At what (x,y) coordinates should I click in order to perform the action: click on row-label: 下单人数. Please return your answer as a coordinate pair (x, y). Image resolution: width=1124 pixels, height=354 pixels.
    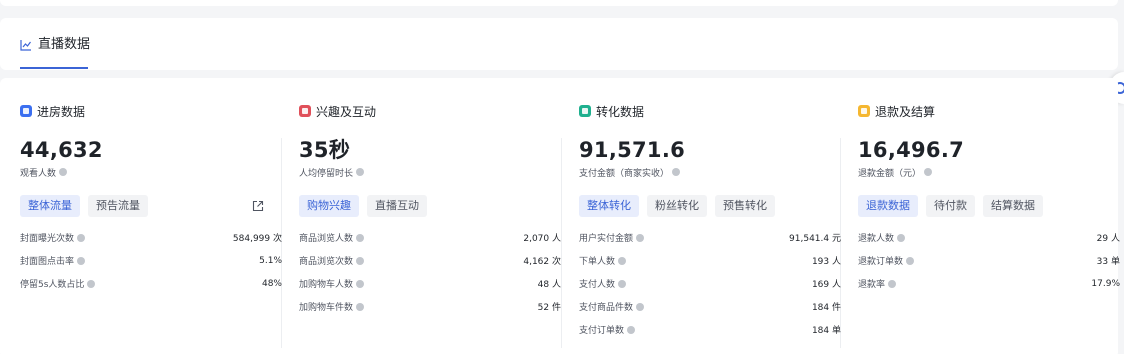
    Looking at the image, I should click on (597, 262).